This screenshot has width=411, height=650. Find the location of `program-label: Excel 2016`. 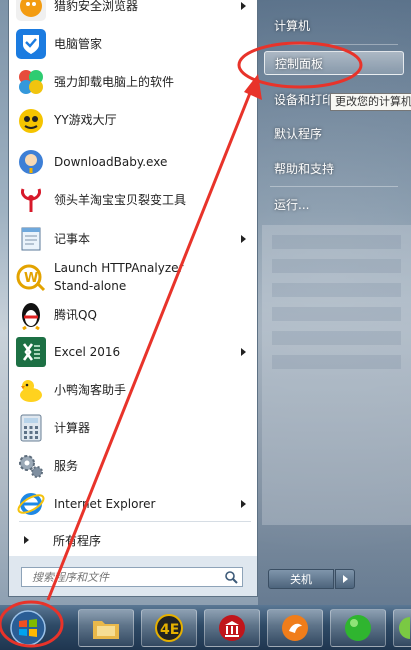

program-label: Excel 2016 is located at coordinates (87, 352).